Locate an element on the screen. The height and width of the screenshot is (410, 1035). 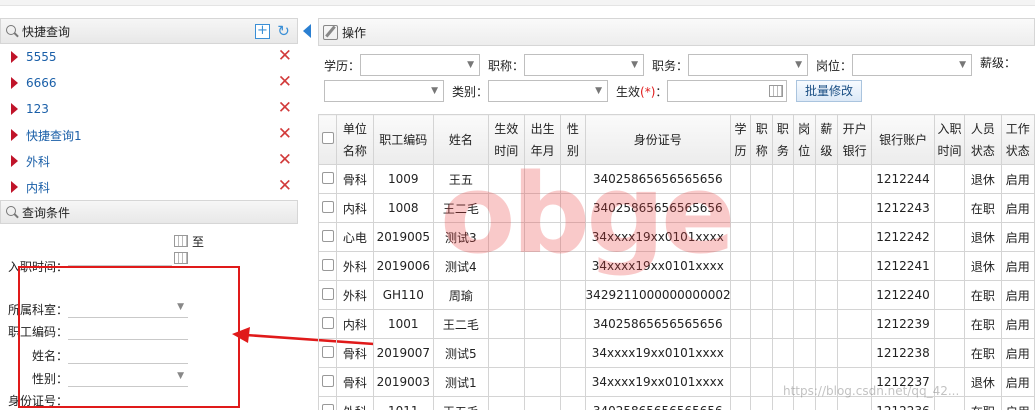
quick-query-item: 123 ✕ is located at coordinates (149, 109).